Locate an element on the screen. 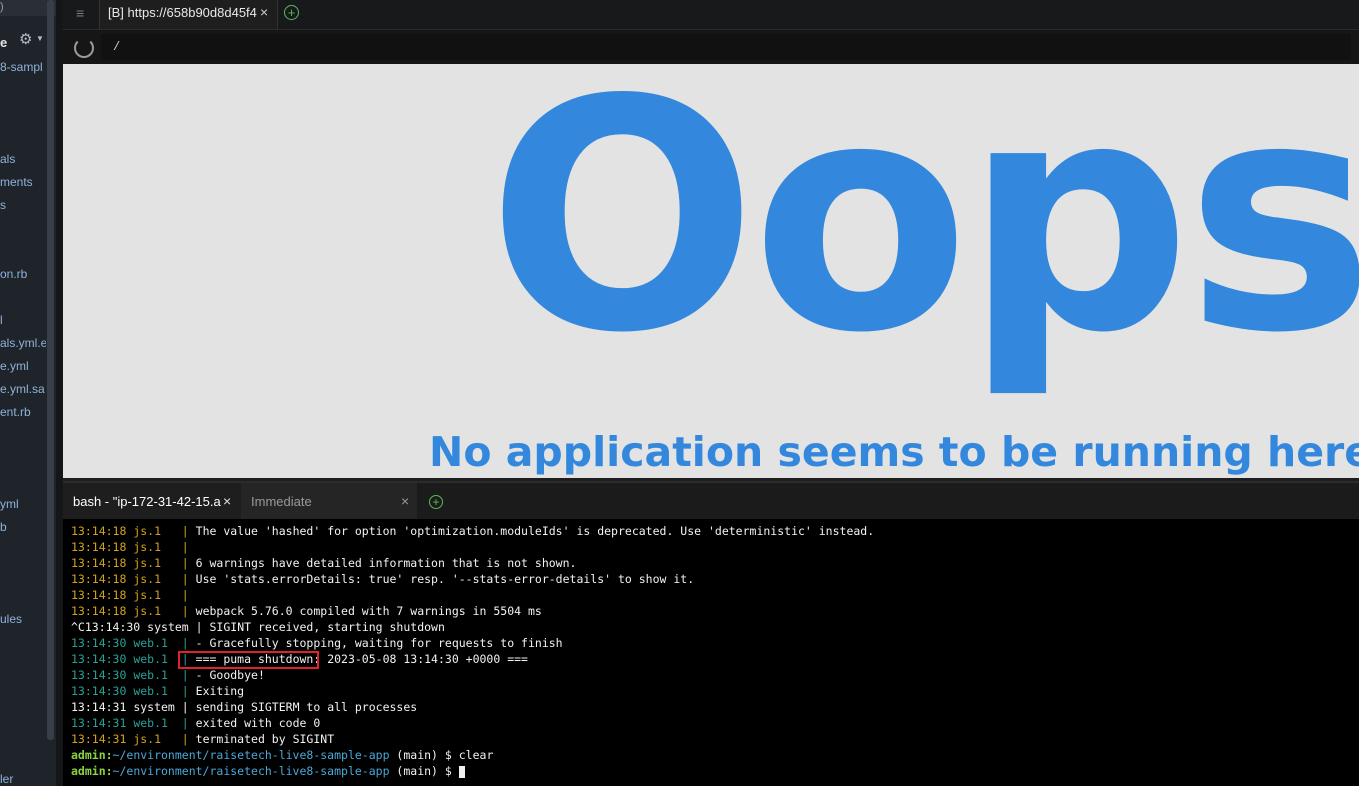  tab-bash: bash - "ip-172-31-42-15.a × is located at coordinates (152, 502).